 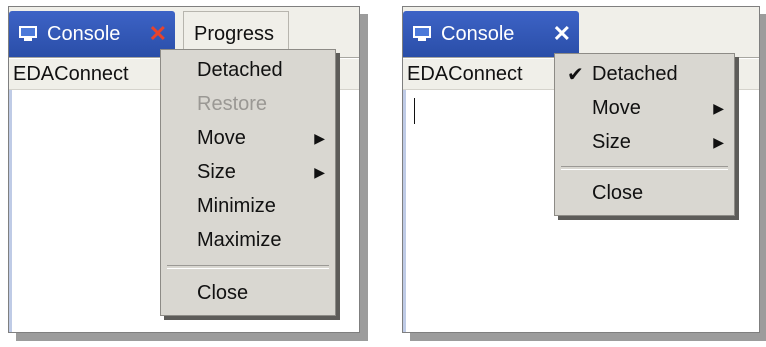 I want to click on menu-item-restore: Restore, so click(x=232, y=103).